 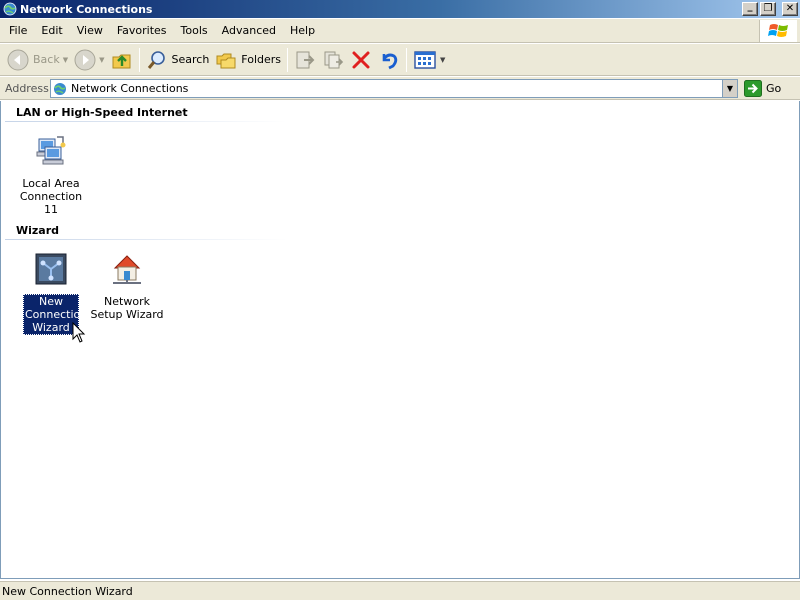 I want to click on folders-icon, so click(x=226, y=60).